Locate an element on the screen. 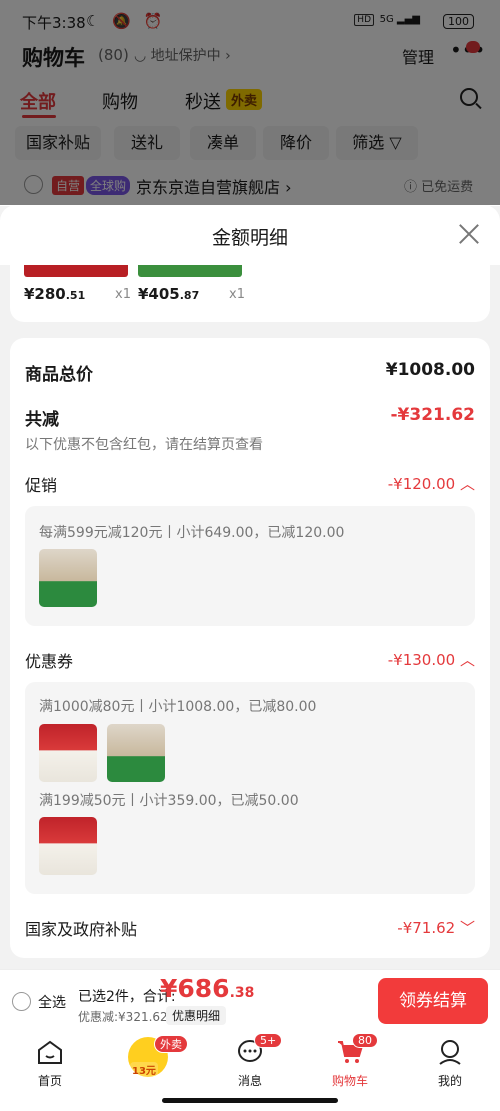  coupon-rule: 满199减50元丨小计359.00，已减50.00 is located at coordinates (169, 801).